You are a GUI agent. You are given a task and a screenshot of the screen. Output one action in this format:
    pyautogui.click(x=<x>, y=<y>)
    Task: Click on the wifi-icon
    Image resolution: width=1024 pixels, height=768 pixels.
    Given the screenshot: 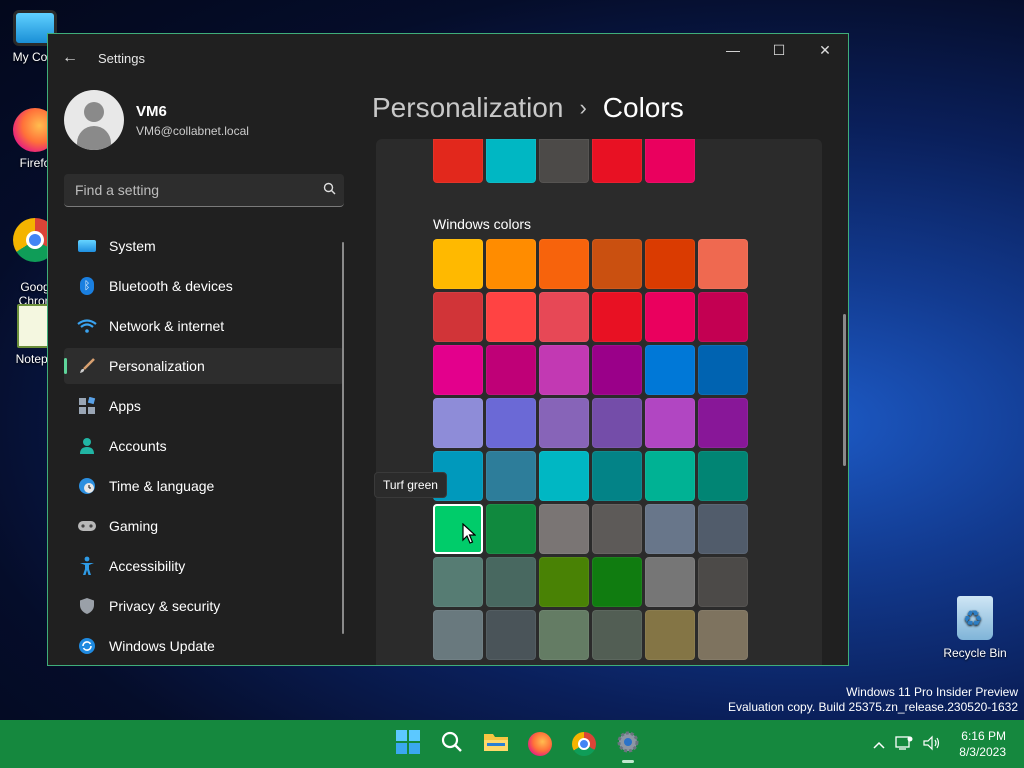 What is the action you would take?
    pyautogui.click(x=87, y=326)
    